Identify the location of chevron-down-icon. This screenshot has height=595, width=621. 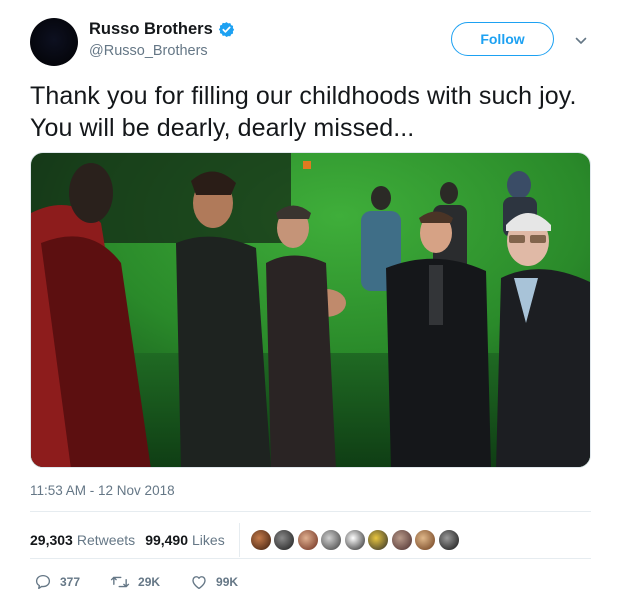
(581, 38).